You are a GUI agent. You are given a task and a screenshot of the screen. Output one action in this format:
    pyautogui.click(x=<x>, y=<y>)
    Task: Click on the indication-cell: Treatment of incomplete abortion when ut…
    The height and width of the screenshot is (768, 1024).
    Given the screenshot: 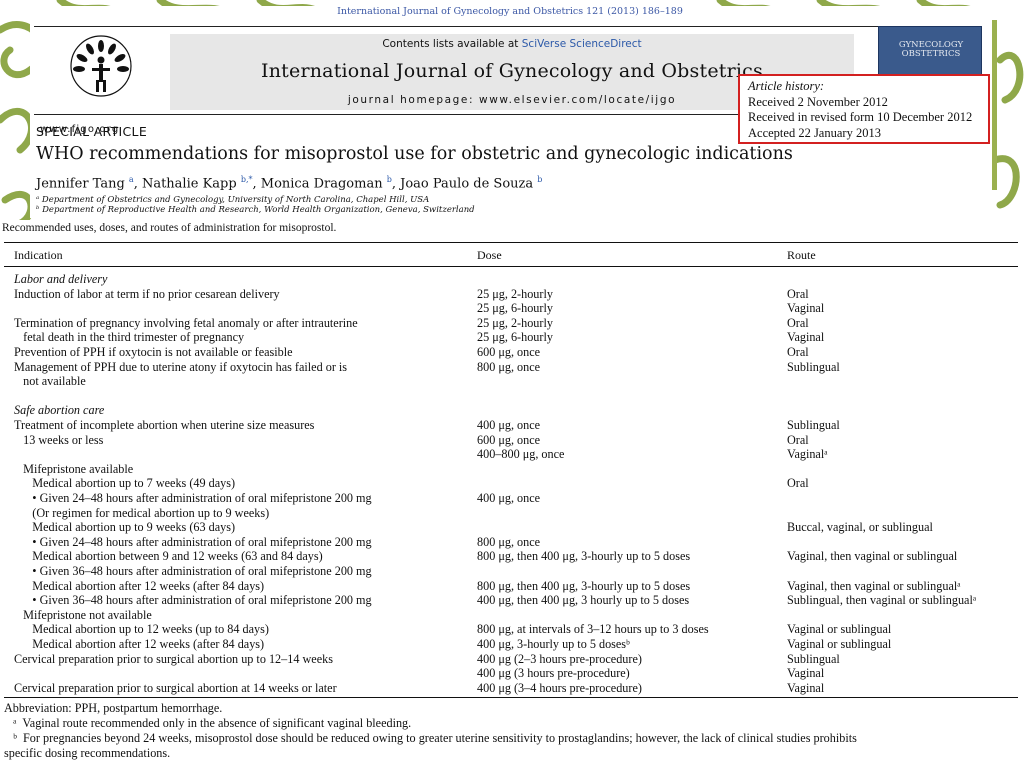 What is the action you would take?
    pyautogui.click(x=164, y=425)
    